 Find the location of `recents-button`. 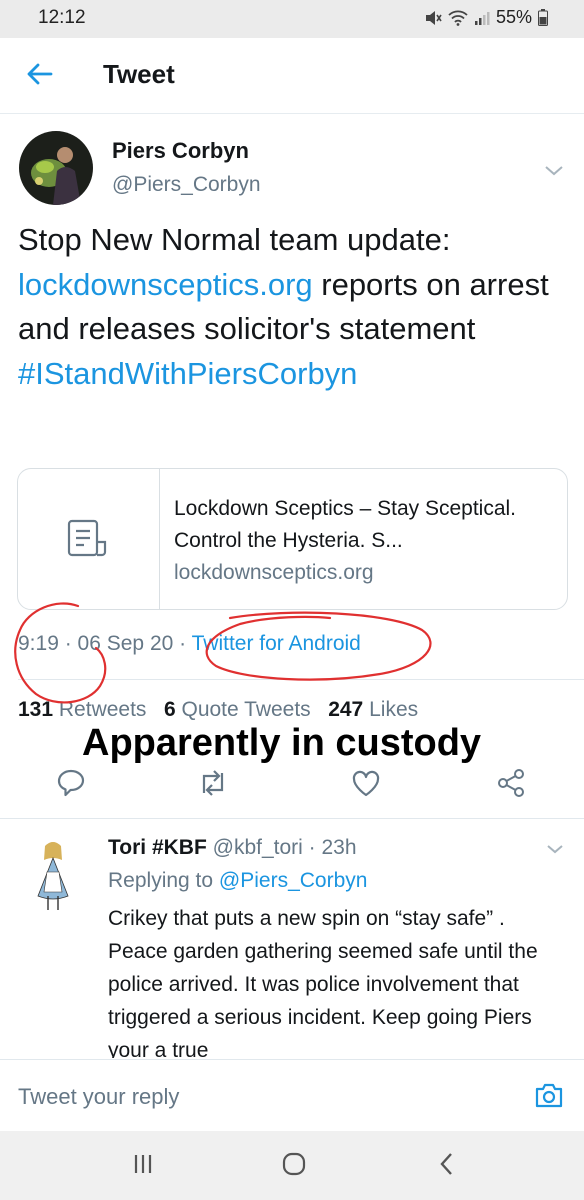

recents-button is located at coordinates (143, 1166).